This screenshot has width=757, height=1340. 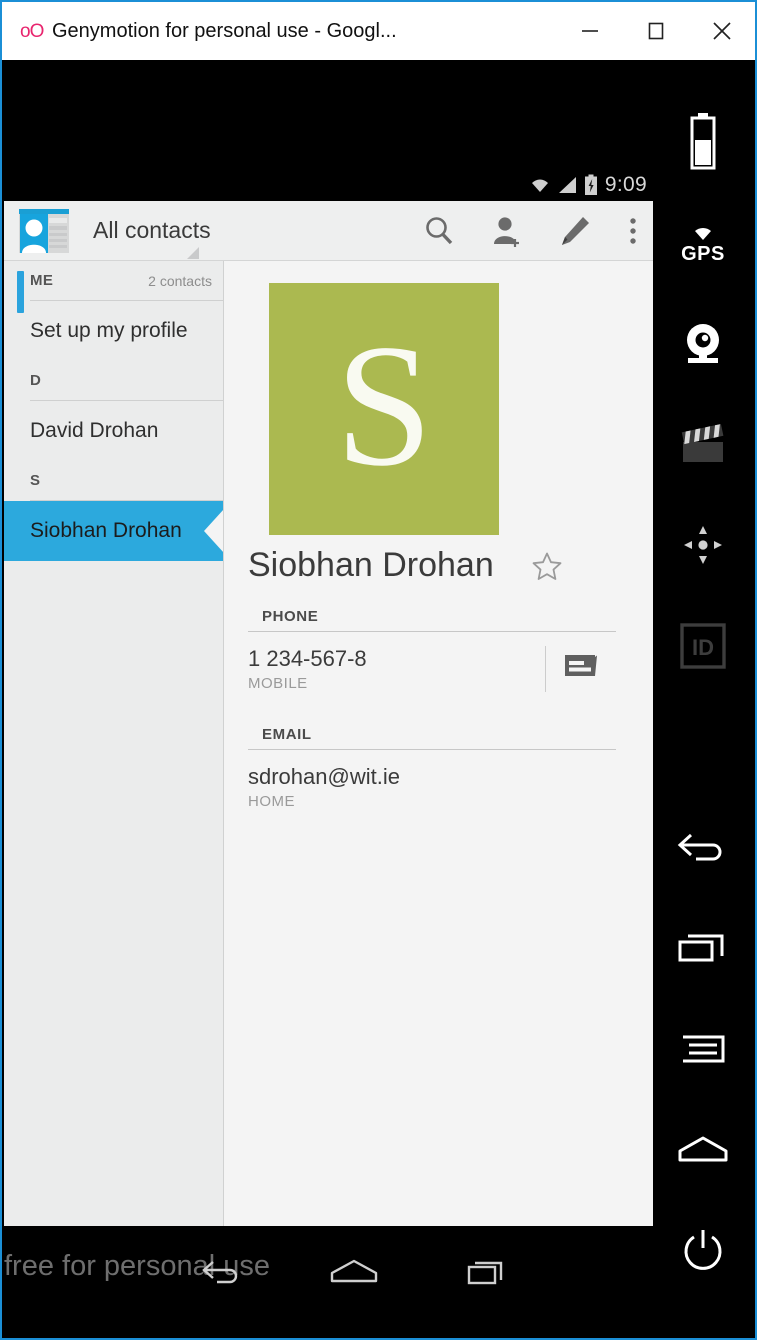 I want to click on star-outline-icon, so click(x=547, y=566).